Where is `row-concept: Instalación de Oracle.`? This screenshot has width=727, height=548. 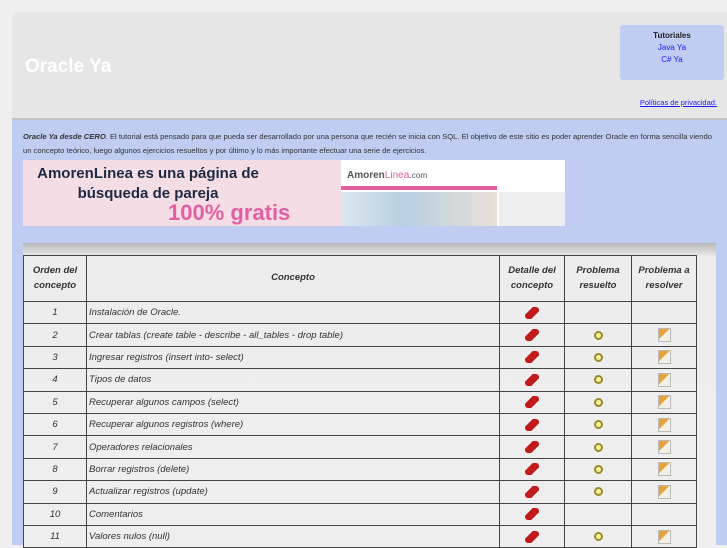 row-concept: Instalación de Oracle. is located at coordinates (293, 312).